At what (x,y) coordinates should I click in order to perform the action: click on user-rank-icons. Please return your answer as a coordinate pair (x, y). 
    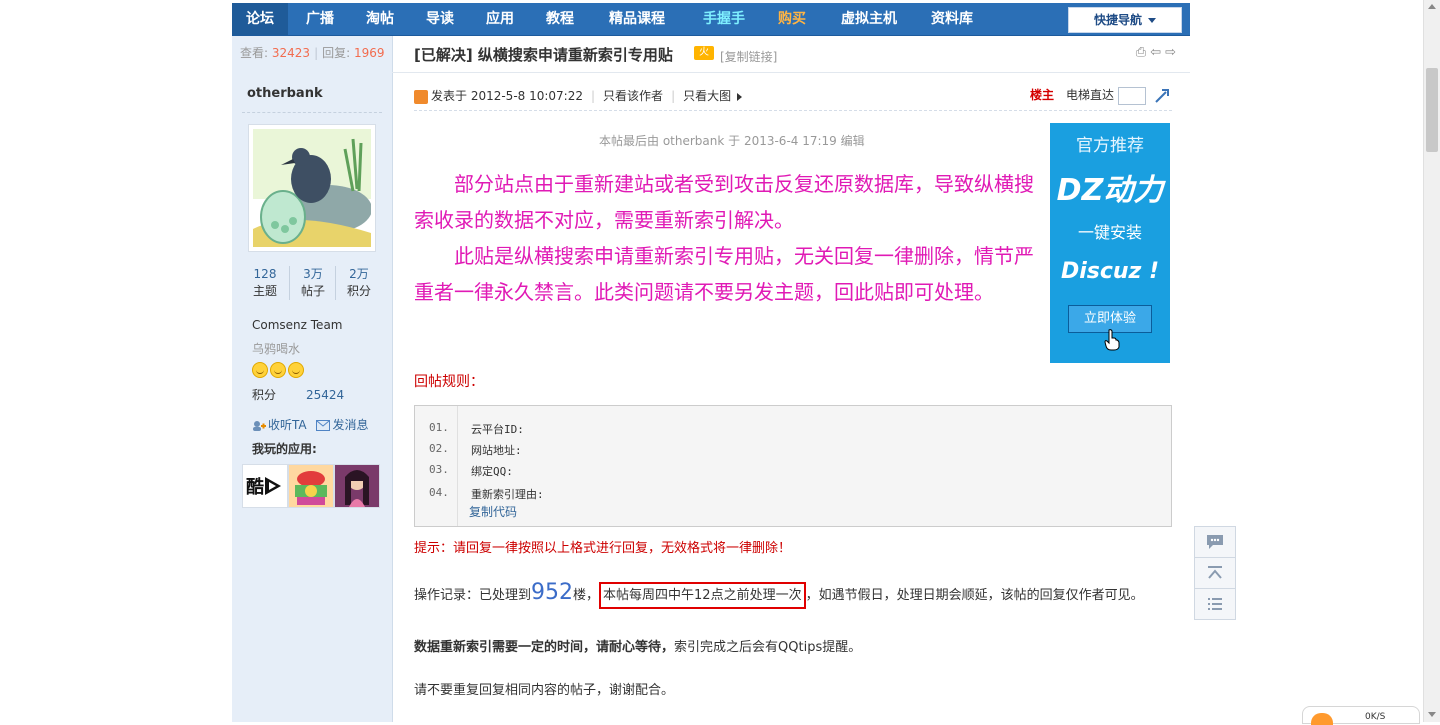
    Looking at the image, I should click on (279, 372).